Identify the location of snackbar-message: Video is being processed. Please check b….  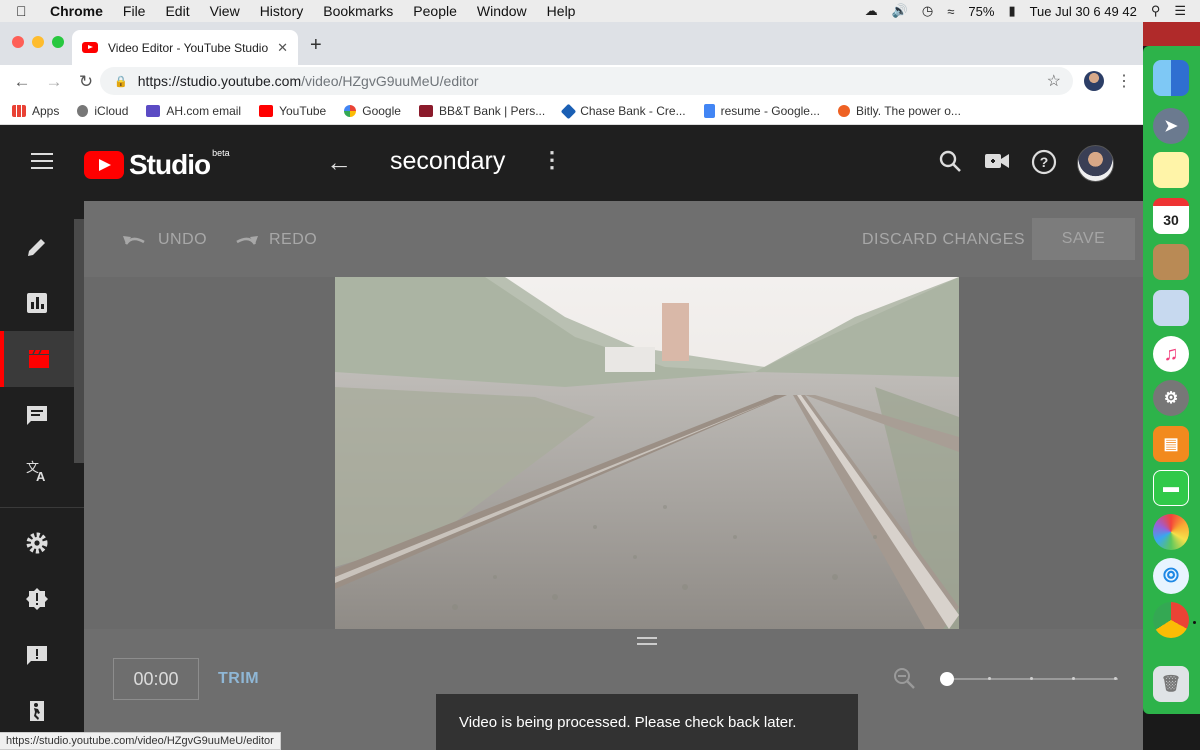
(628, 722).